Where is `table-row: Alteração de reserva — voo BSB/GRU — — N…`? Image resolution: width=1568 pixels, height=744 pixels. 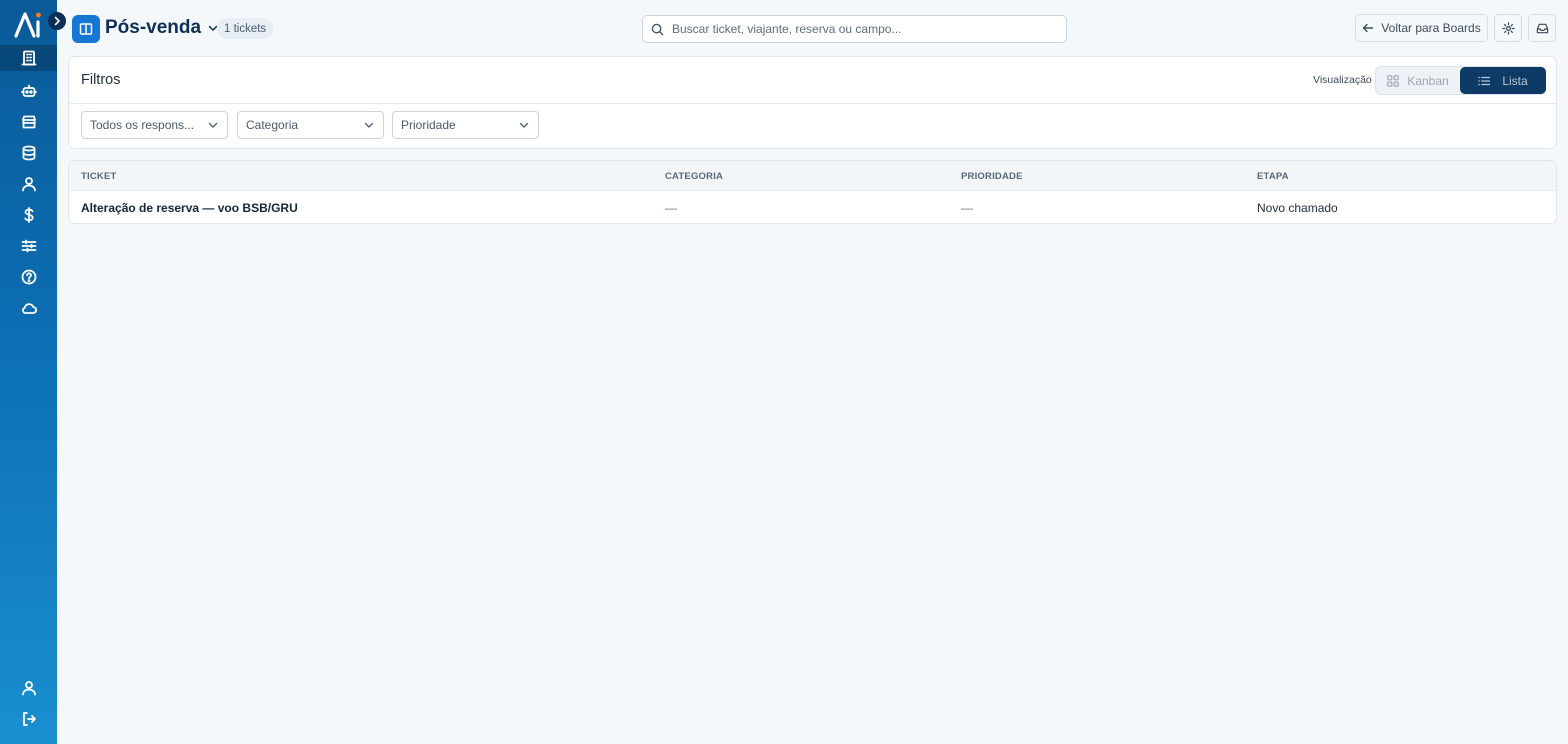
table-row: Alteração de reserva — voo BSB/GRU — — N… is located at coordinates (812, 207).